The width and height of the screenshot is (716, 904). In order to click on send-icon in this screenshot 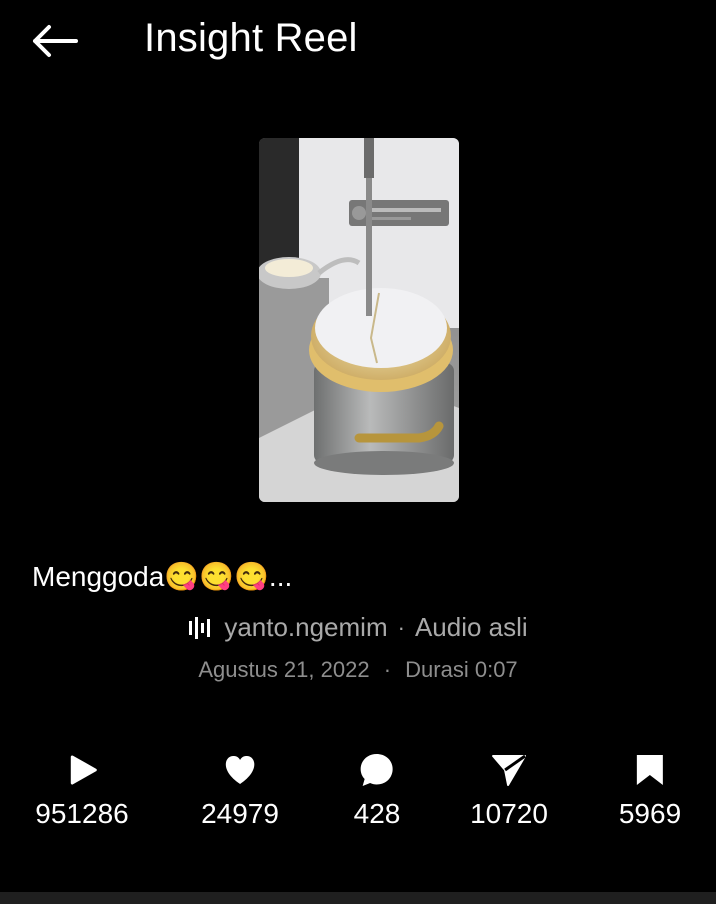, I will do `click(509, 770)`.